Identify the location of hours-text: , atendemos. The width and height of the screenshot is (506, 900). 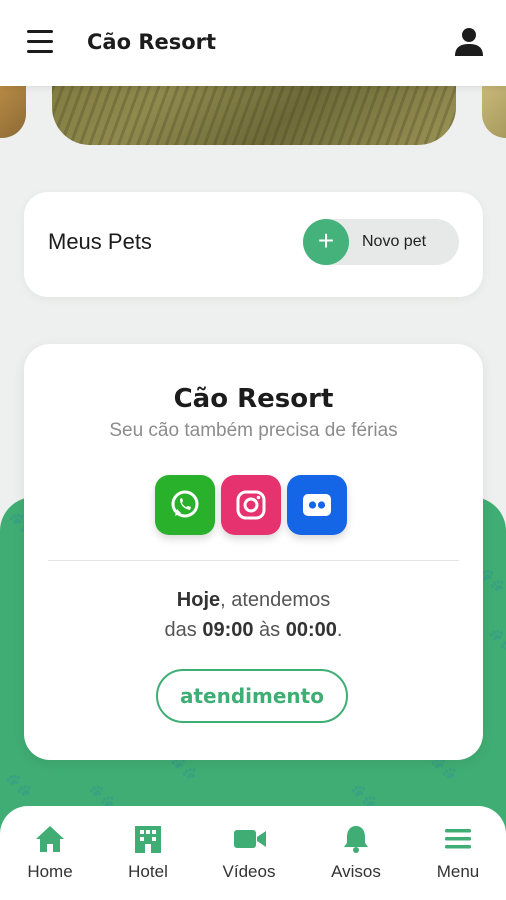
(275, 600).